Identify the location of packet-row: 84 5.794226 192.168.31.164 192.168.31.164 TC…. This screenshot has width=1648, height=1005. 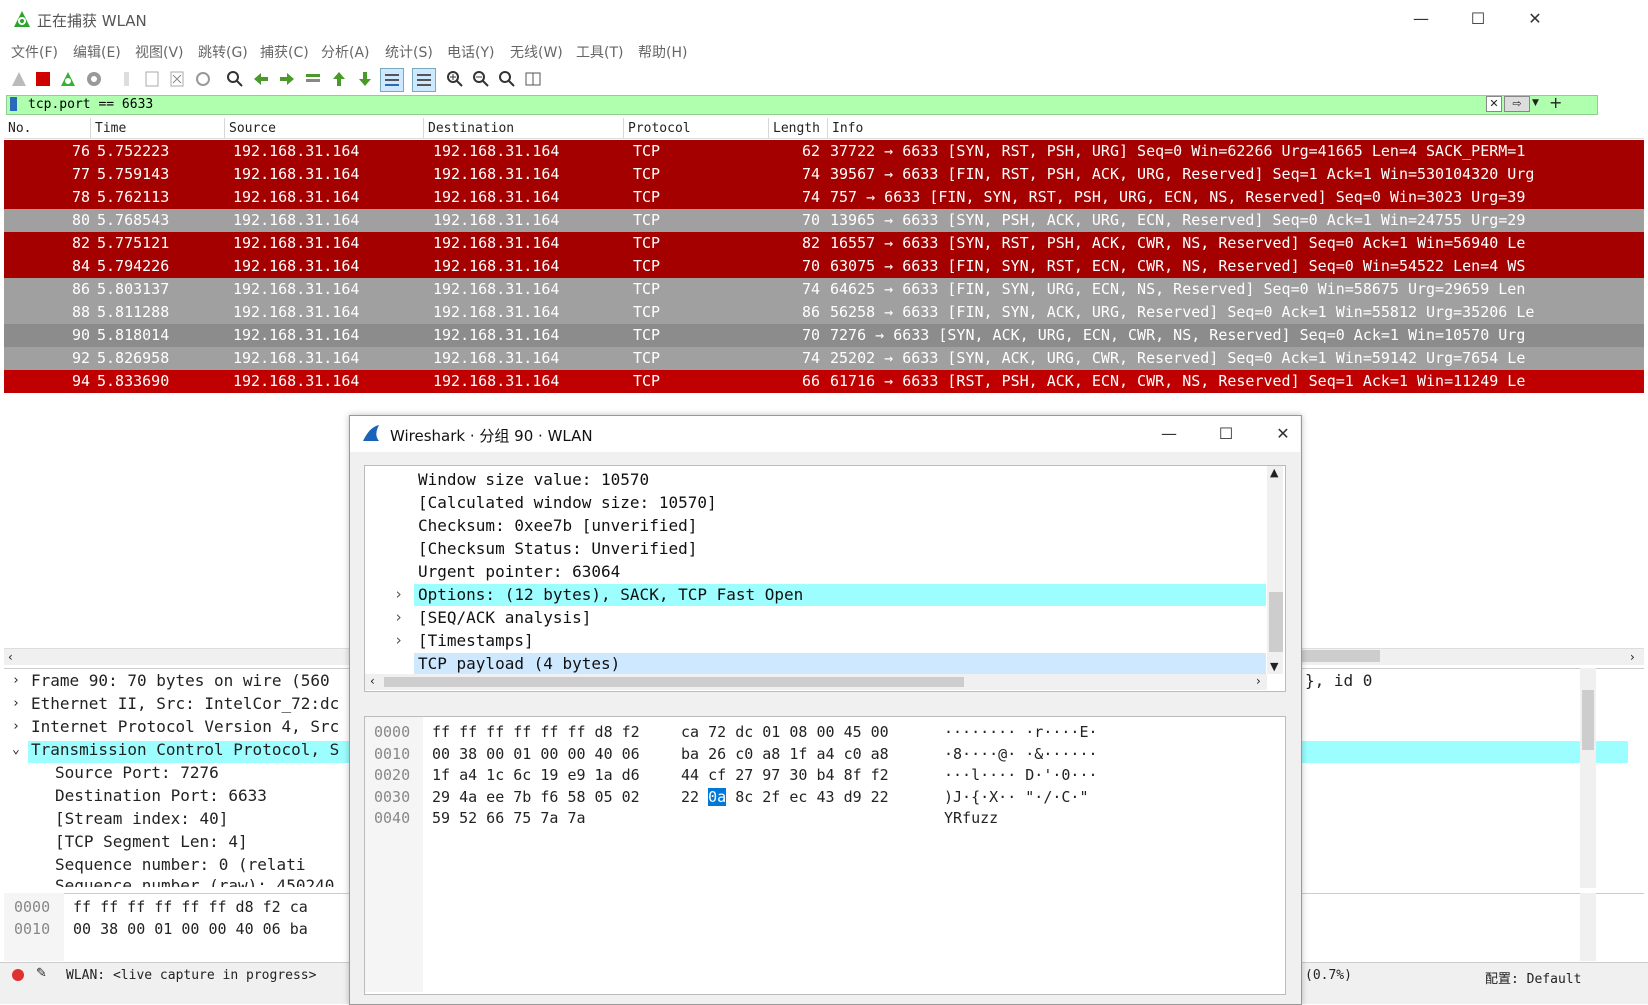
(824, 266).